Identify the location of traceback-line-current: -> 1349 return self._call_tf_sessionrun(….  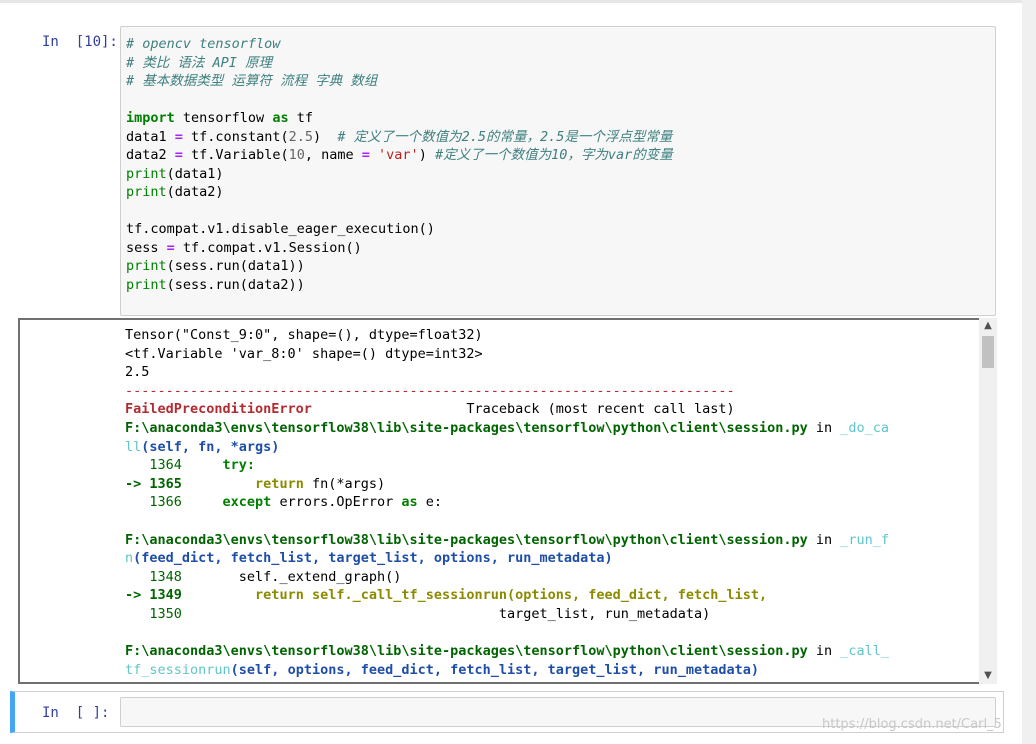
(446, 595).